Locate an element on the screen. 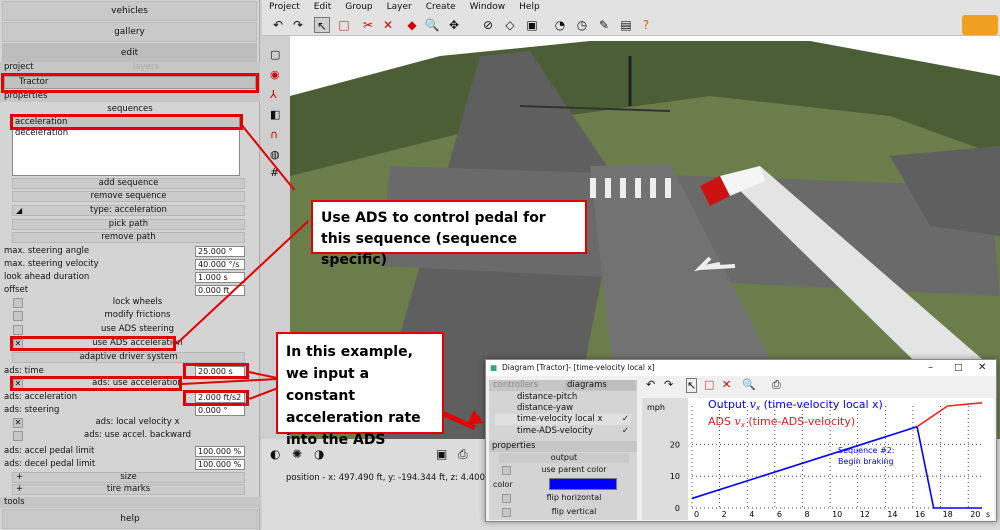 This screenshot has width=1000, height=530. menu-layer: Layer is located at coordinates (399, 7).